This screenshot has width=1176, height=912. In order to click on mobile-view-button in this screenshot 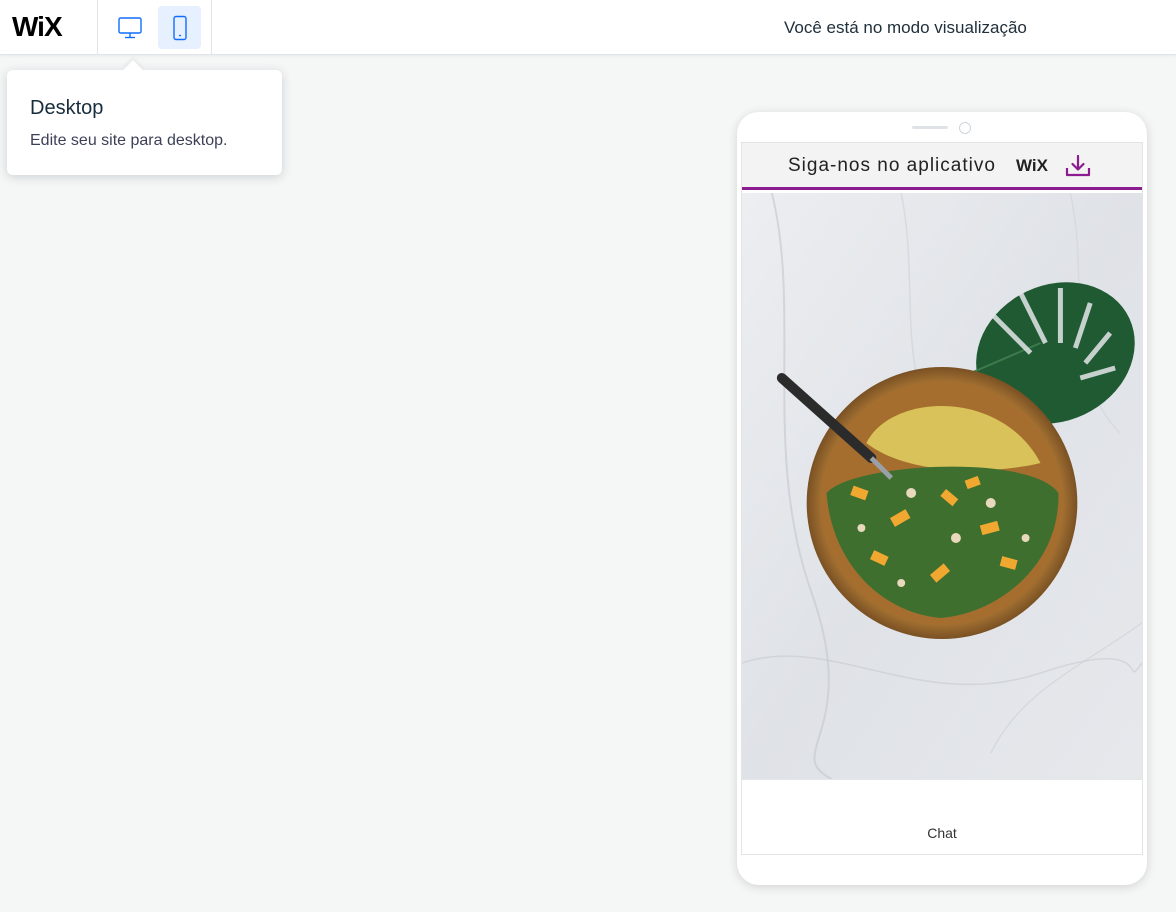, I will do `click(179, 27)`.